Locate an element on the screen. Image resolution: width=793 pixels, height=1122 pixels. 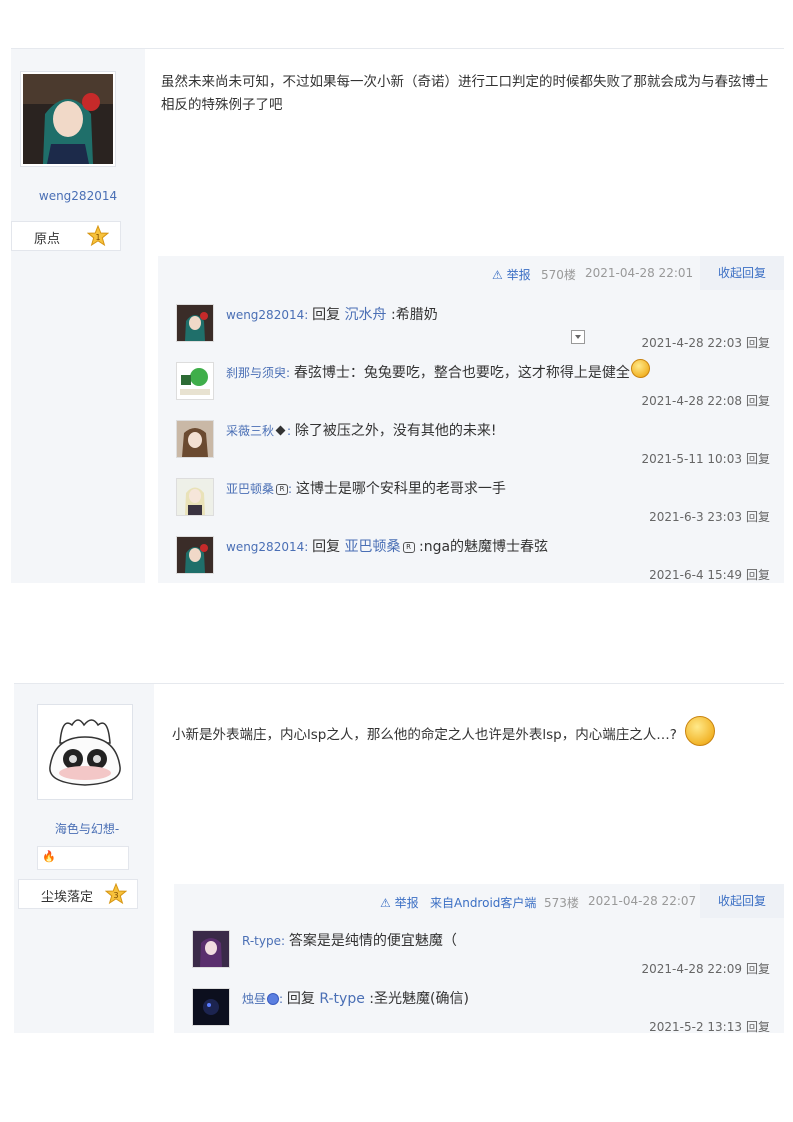
reply-user: 亚巴顿桑 is located at coordinates (250, 489).